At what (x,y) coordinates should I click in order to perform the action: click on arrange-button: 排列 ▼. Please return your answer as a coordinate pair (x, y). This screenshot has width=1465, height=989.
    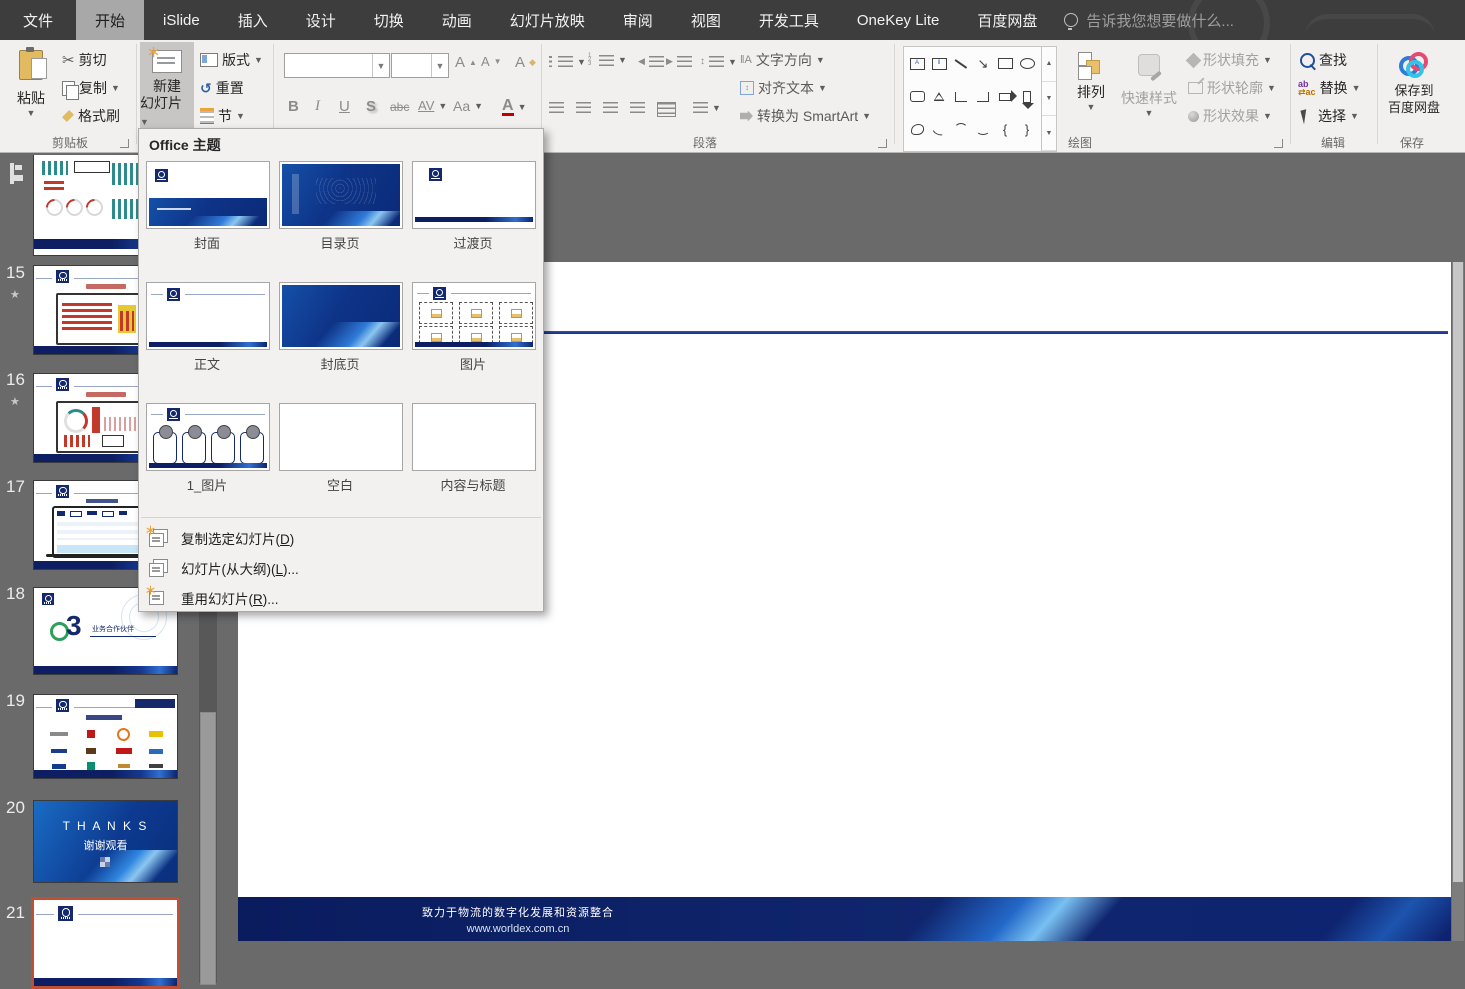
    Looking at the image, I should click on (1091, 94).